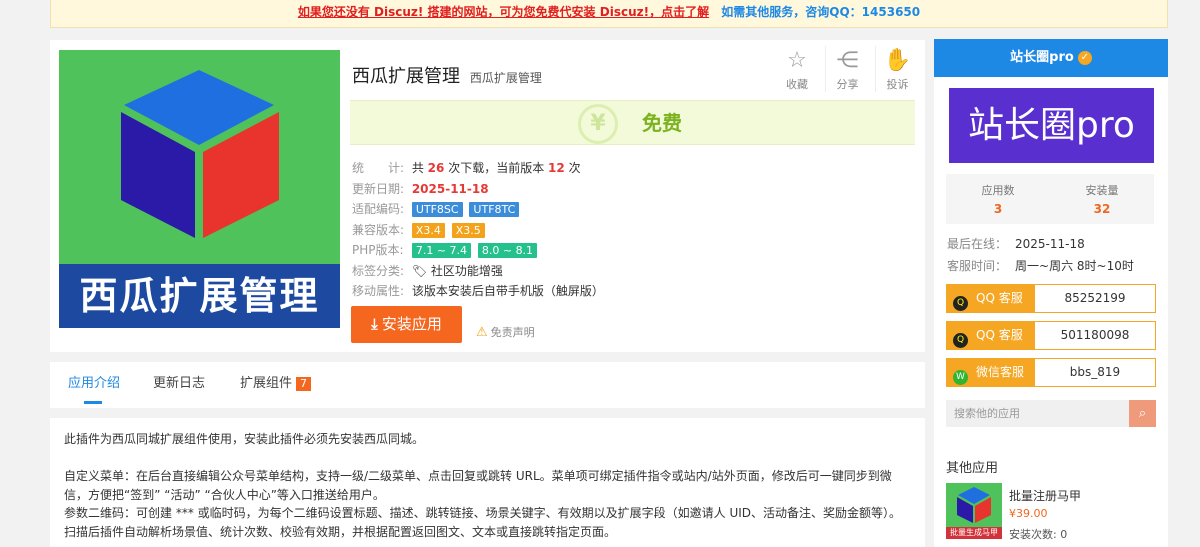 The image size is (1200, 547). I want to click on search-input: 搜索他的应用, so click(1037, 413).